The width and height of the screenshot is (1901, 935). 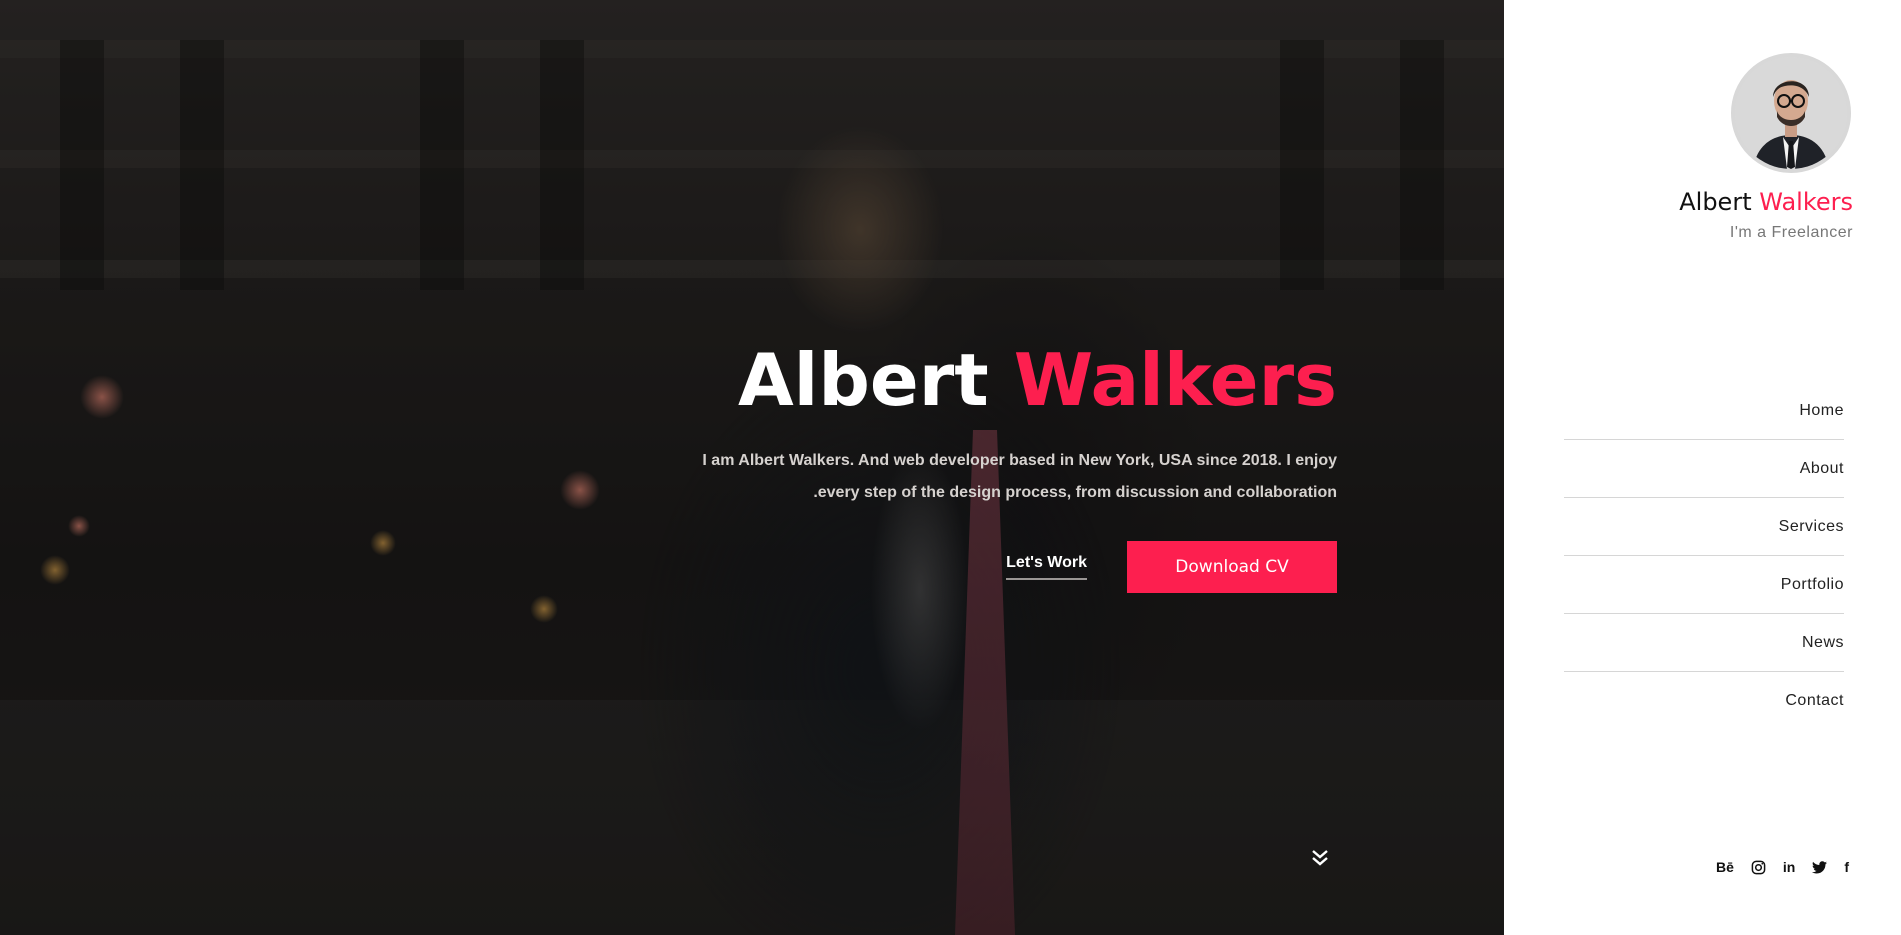 What do you see at coordinates (1806, 202) in the screenshot?
I see `profile-name-last: Walkers` at bounding box center [1806, 202].